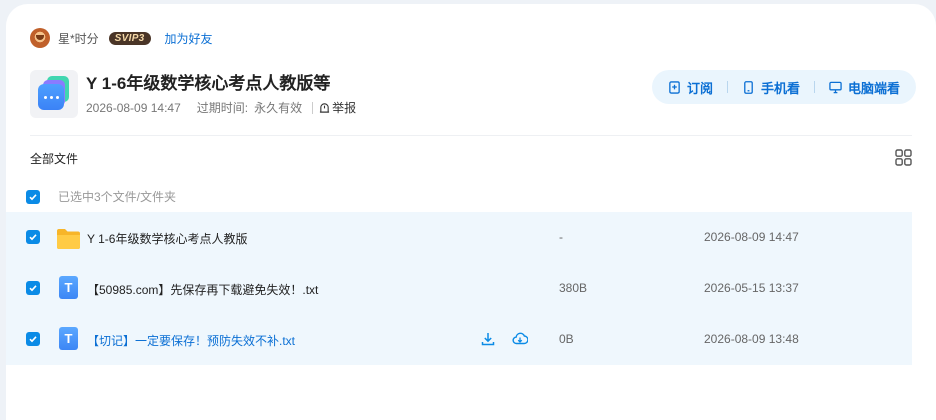 The image size is (936, 420). Describe the element at coordinates (459, 237) in the screenshot. I see `file-row: Y 1-6年级数学核心考点人教版 - 2026-08-09 14:47` at that location.